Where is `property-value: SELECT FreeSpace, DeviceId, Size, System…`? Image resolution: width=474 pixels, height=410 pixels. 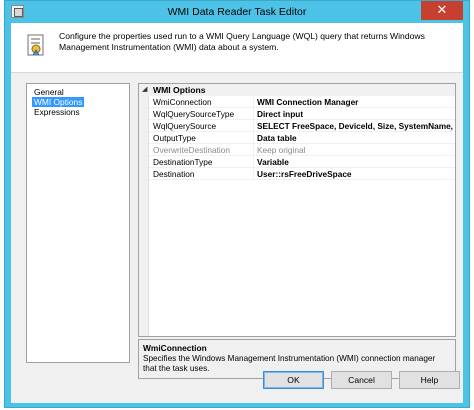 property-value: SELECT FreeSpace, DeviceId, Size, System… is located at coordinates (356, 126).